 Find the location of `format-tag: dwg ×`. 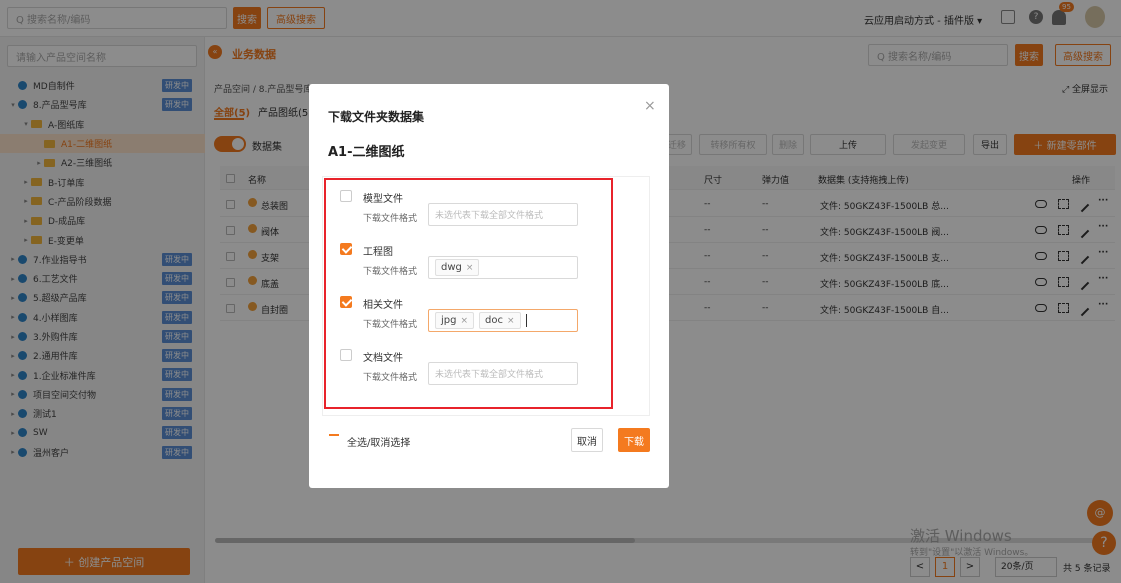

format-tag: dwg × is located at coordinates (457, 267).